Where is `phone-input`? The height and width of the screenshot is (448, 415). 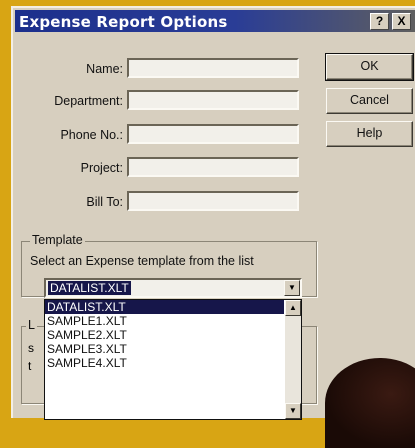
phone-input is located at coordinates (213, 135).